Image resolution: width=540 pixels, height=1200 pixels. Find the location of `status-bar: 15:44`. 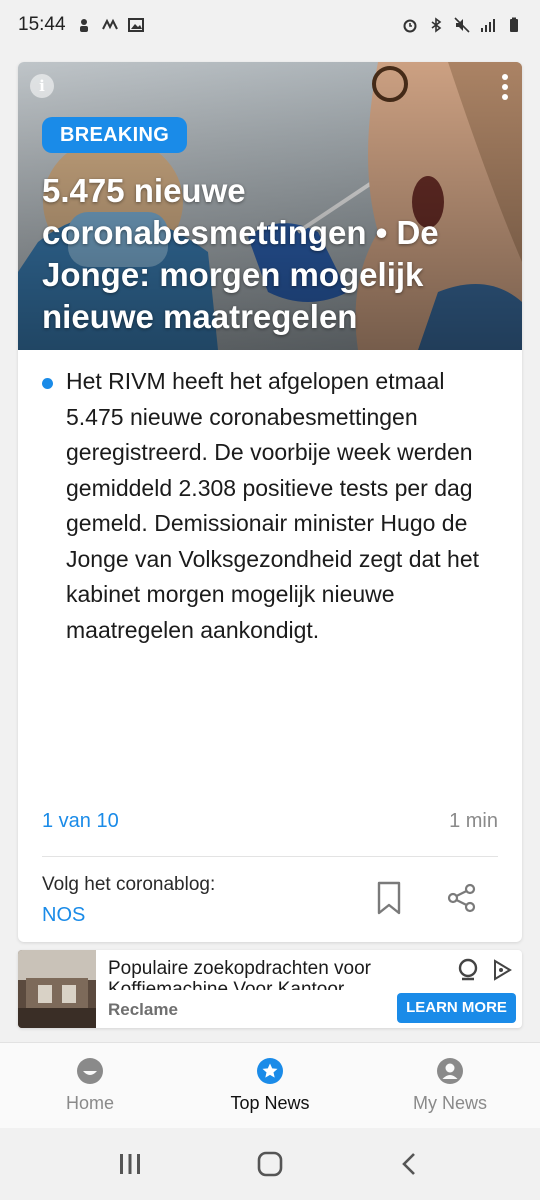

status-bar: 15:44 is located at coordinates (270, 25).